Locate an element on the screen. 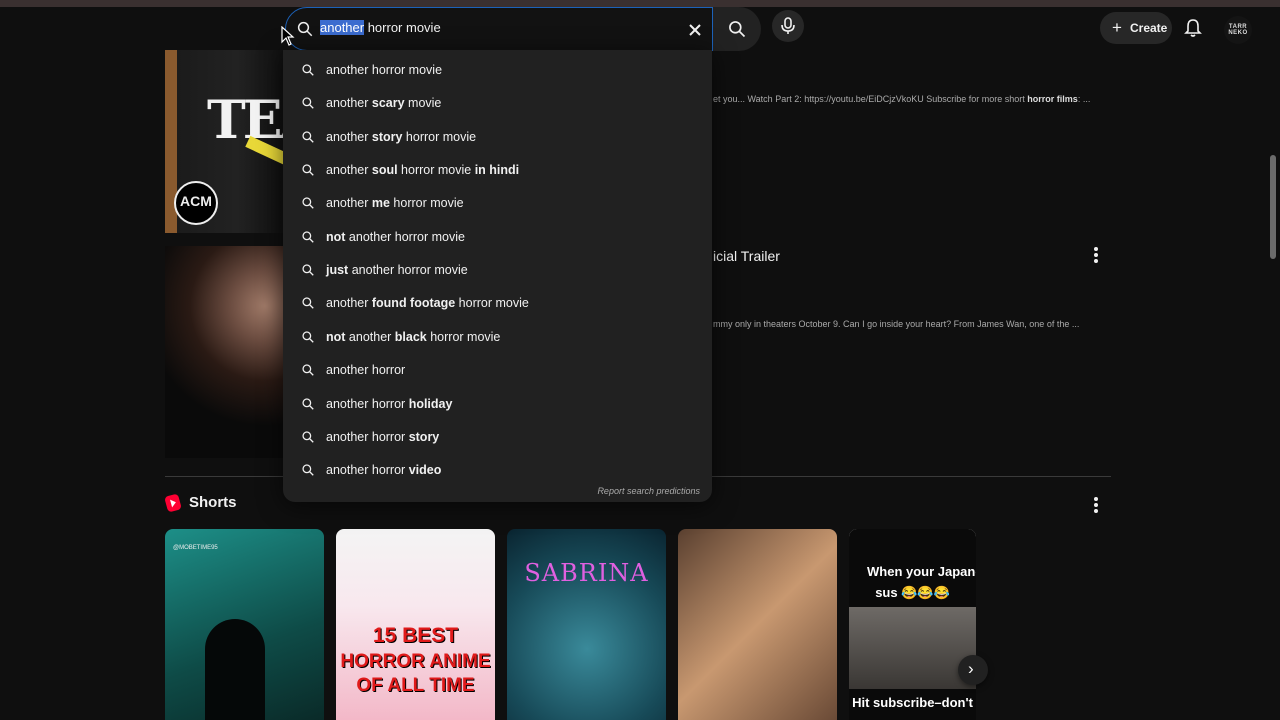 The width and height of the screenshot is (1280, 720). search-button is located at coordinates (737, 29).